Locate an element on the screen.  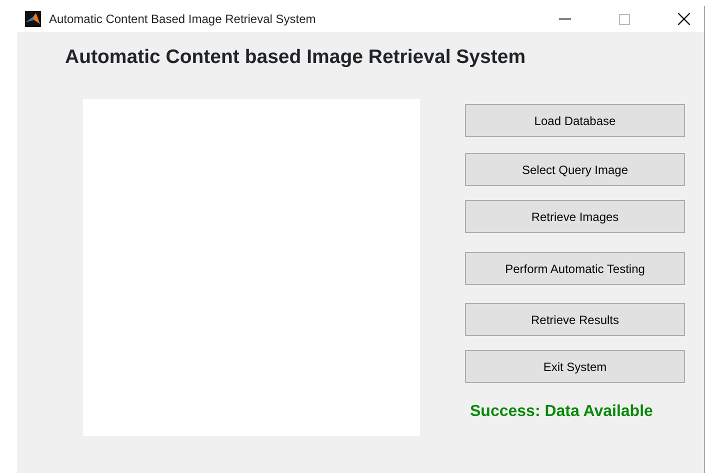
app-icon is located at coordinates (33, 19).